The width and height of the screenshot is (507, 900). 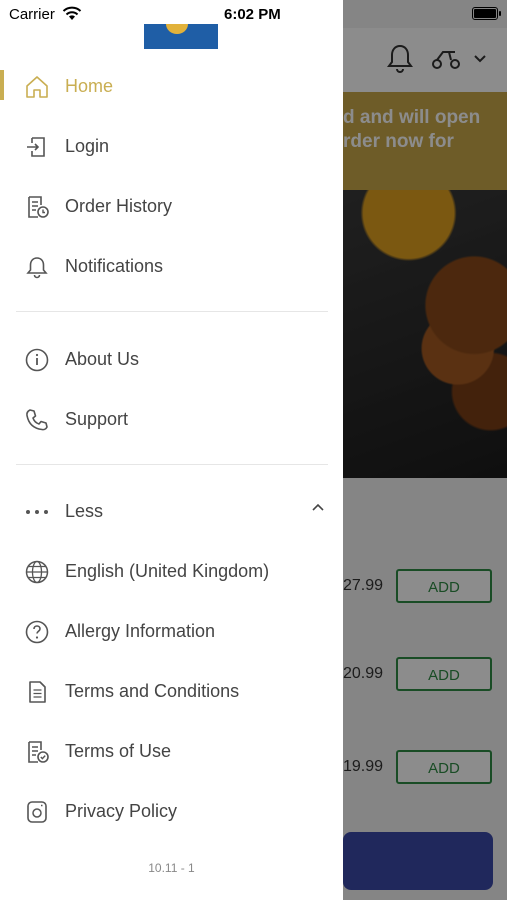 I want to click on document-icon, so click(x=37, y=692).